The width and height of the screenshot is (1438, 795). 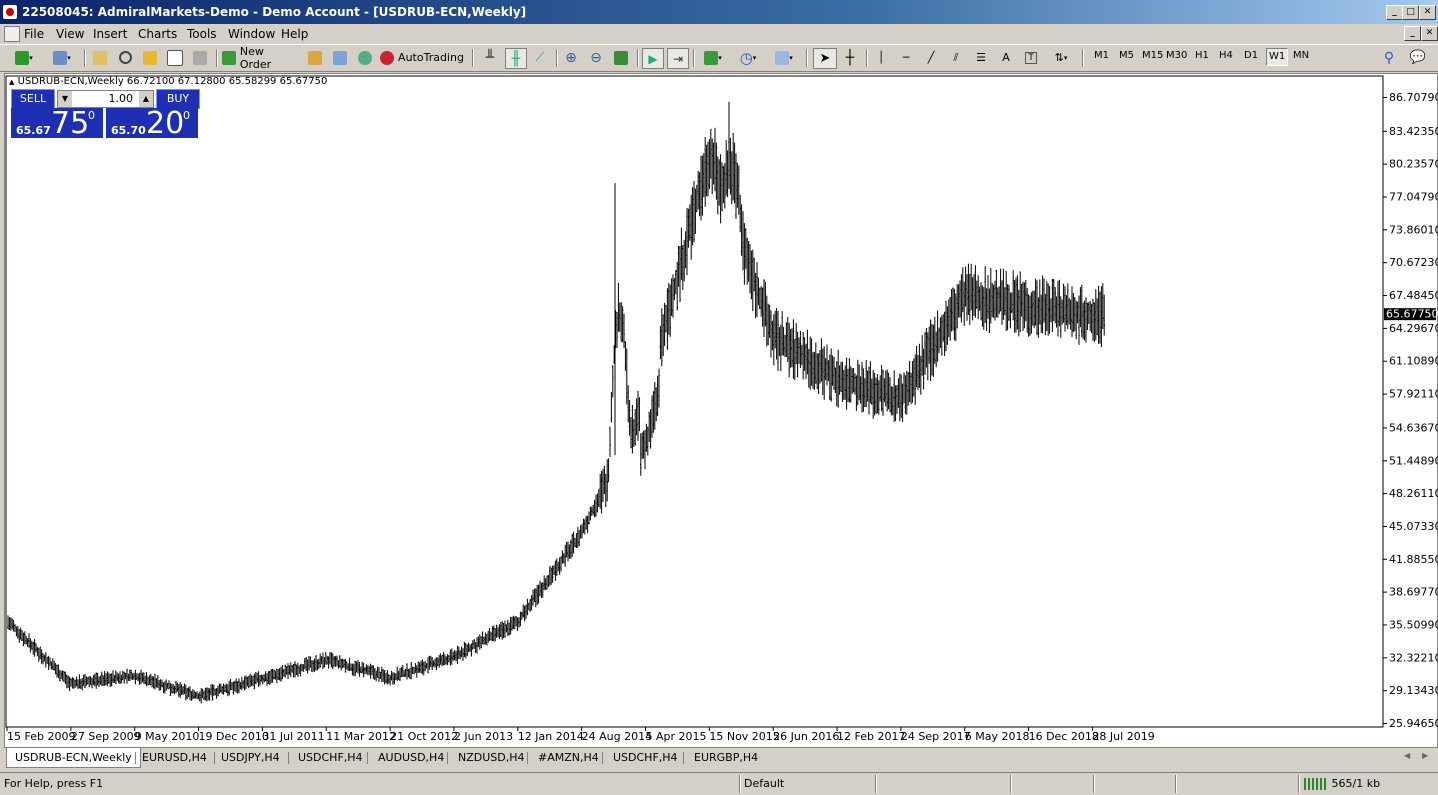 What do you see at coordinates (294, 34) in the screenshot?
I see `menu-help: Help` at bounding box center [294, 34].